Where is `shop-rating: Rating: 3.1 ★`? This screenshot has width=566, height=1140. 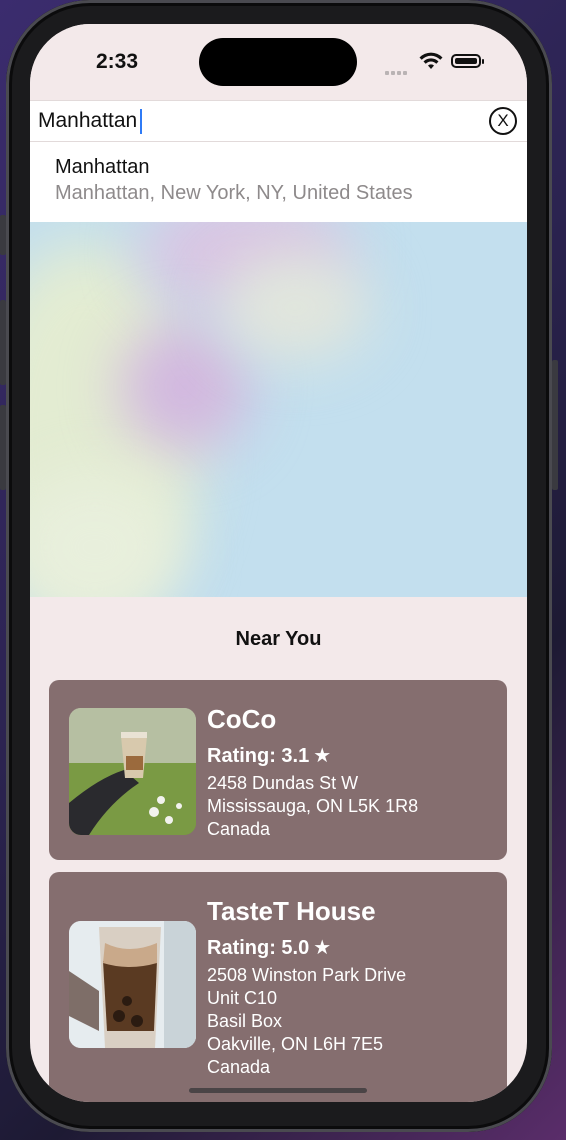
shop-rating: Rating: 3.1 ★ is located at coordinates (269, 755).